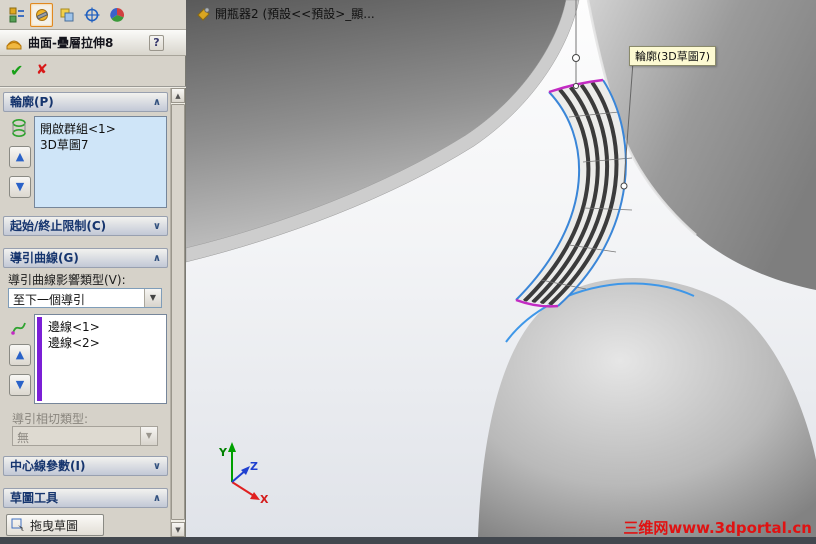  Describe the element at coordinates (50, 419) in the screenshot. I see `guide-tangency-label: 導引相切類型:` at that location.